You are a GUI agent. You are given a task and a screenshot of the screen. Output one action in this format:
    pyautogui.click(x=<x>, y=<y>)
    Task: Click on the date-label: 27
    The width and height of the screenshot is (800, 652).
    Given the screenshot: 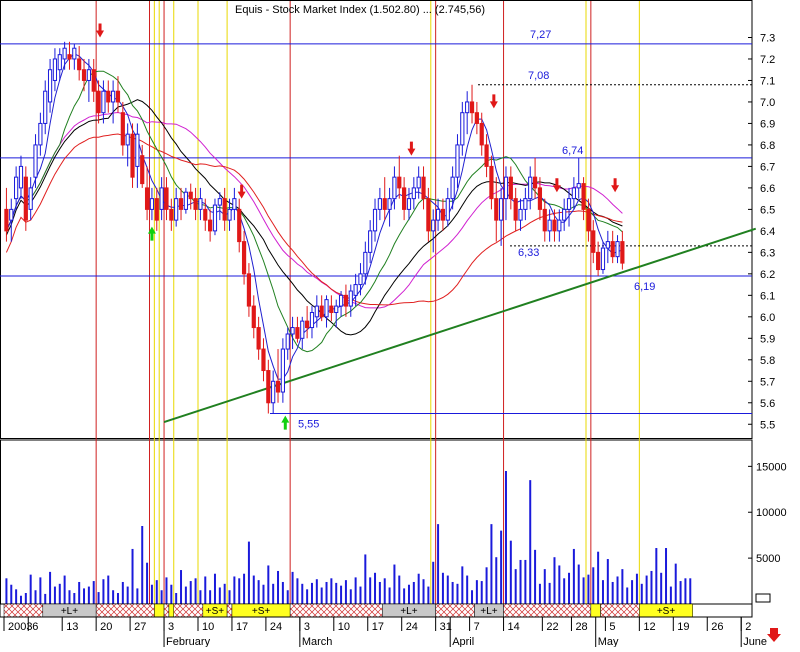 What is the action you would take?
    pyautogui.click(x=140, y=627)
    